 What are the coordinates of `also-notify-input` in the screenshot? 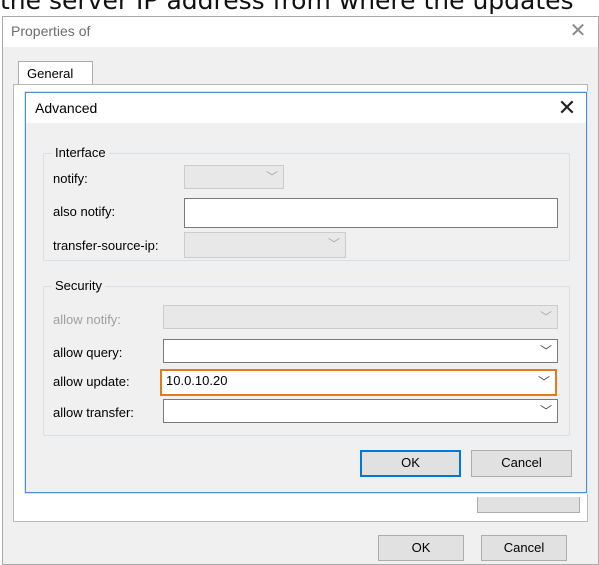 It's located at (371, 213).